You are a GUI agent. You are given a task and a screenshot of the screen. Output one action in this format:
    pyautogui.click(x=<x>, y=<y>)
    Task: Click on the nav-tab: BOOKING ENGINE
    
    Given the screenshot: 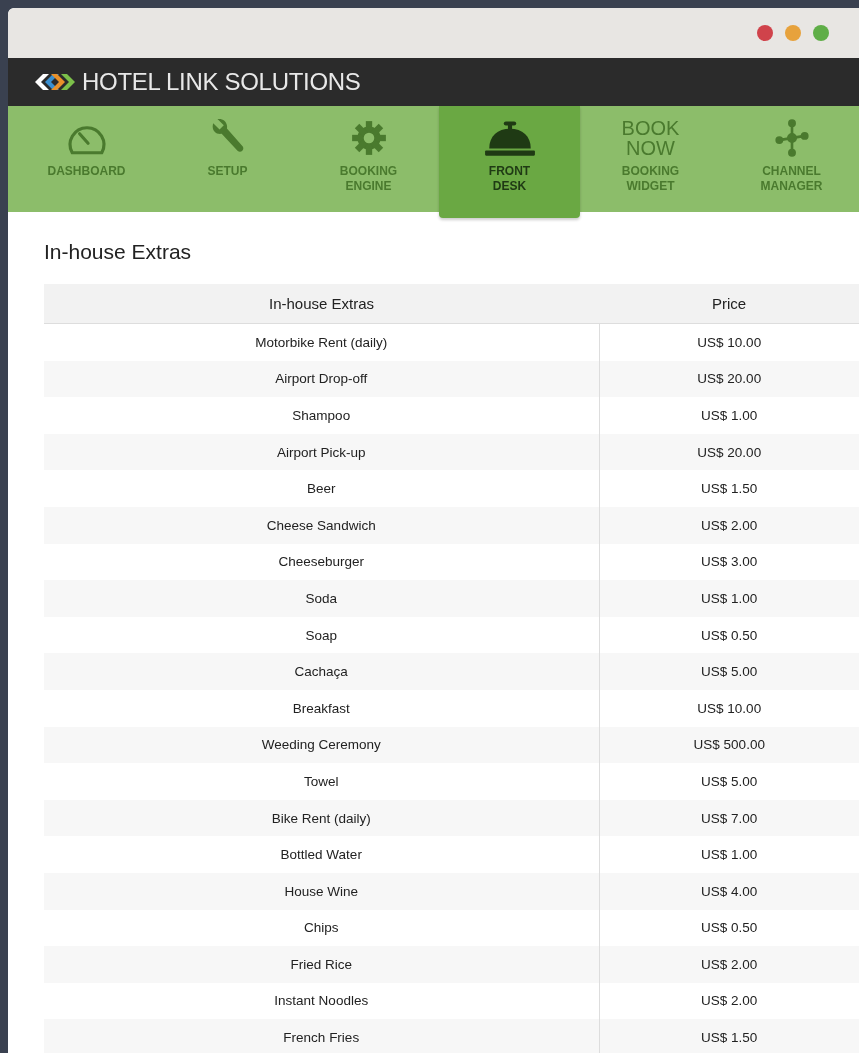 What is the action you would take?
    pyautogui.click(x=368, y=159)
    